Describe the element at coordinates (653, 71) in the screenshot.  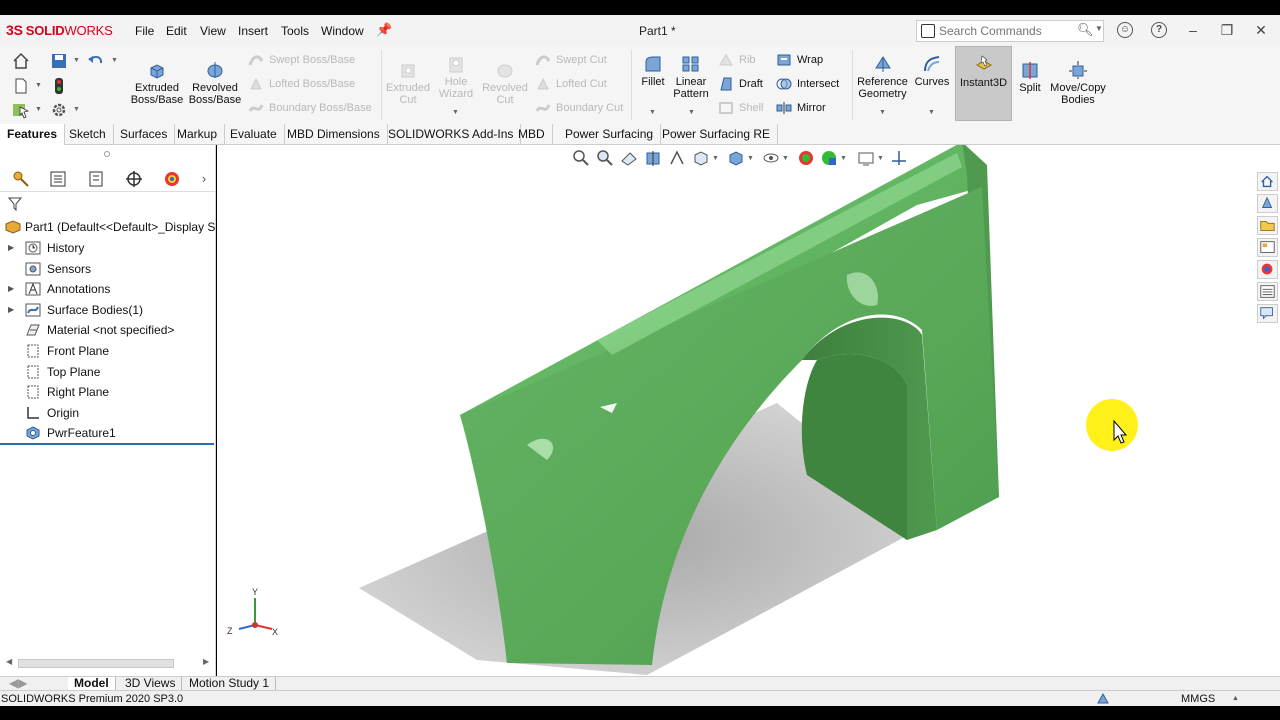
I see `fillet-button: Fillet` at that location.